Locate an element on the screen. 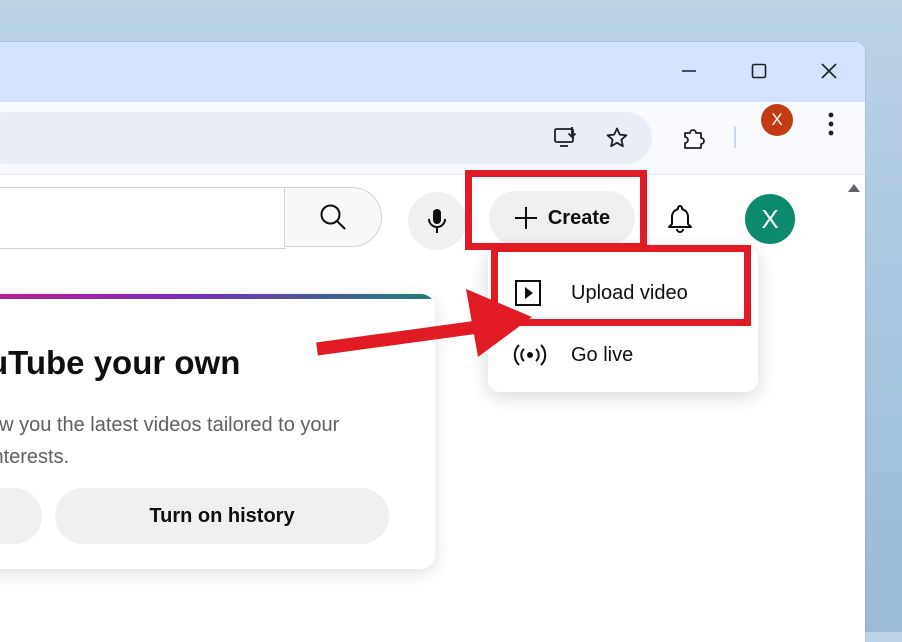 Image resolution: width=902 pixels, height=642 pixels. annotation-arrow is located at coordinates (424, 323).